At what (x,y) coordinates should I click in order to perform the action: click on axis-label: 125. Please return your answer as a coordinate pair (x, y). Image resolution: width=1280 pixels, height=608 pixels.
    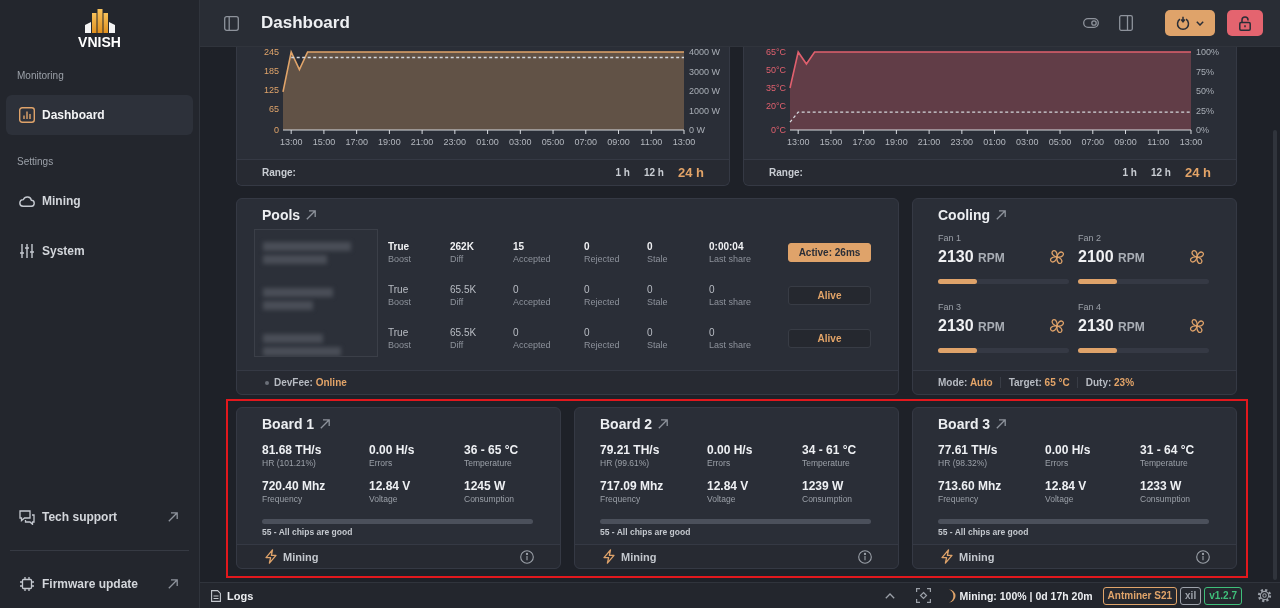
    Looking at the image, I should click on (271, 90).